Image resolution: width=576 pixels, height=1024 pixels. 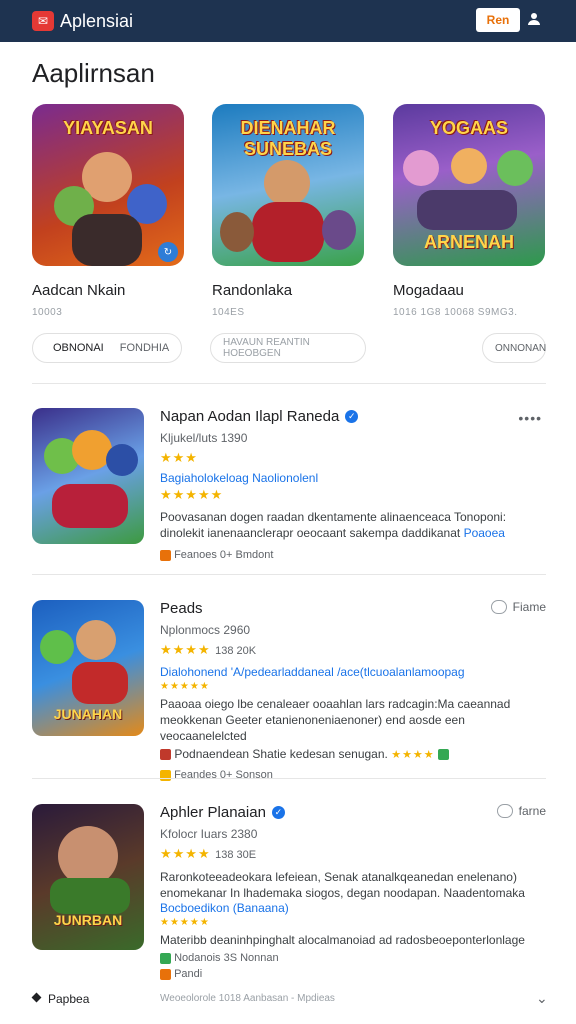 I want to click on top-action-button: Ren, so click(x=498, y=20).